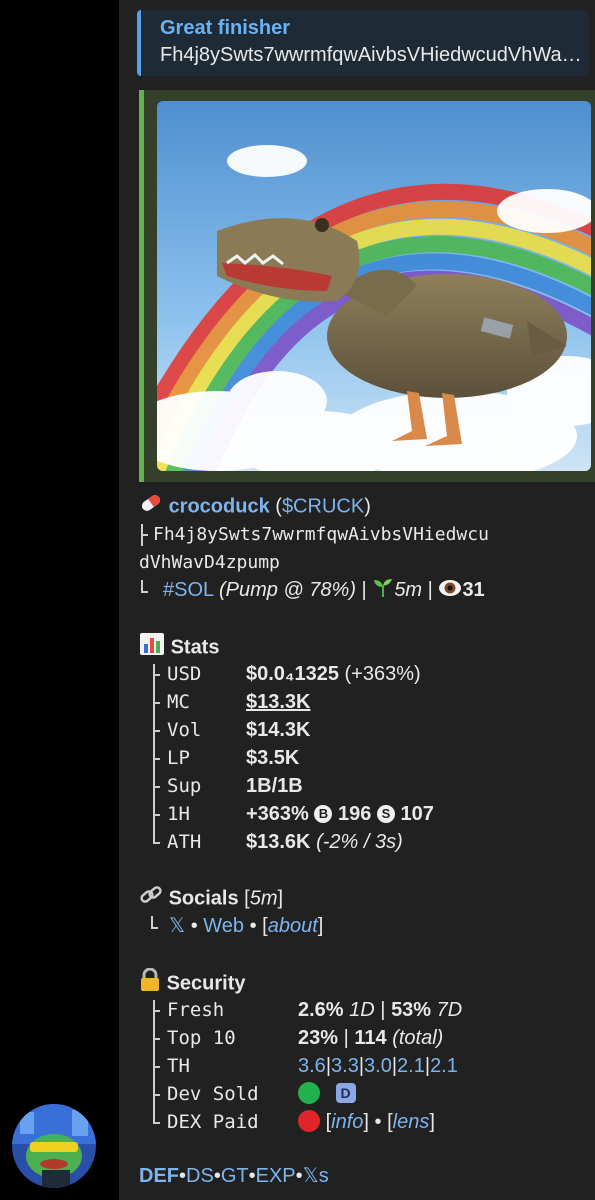 The width and height of the screenshot is (595, 1200). I want to click on security-row-th: TH 3.6|3.3|3.0|2.1|2.1, so click(365, 1066).